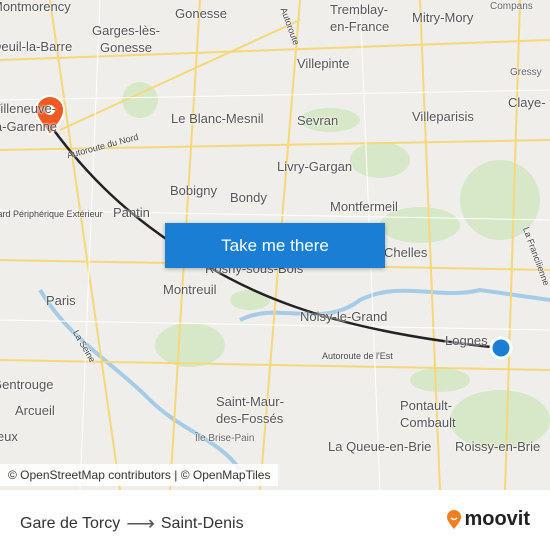 The image size is (550, 550). I want to click on place-label: Pantin, so click(131, 212).